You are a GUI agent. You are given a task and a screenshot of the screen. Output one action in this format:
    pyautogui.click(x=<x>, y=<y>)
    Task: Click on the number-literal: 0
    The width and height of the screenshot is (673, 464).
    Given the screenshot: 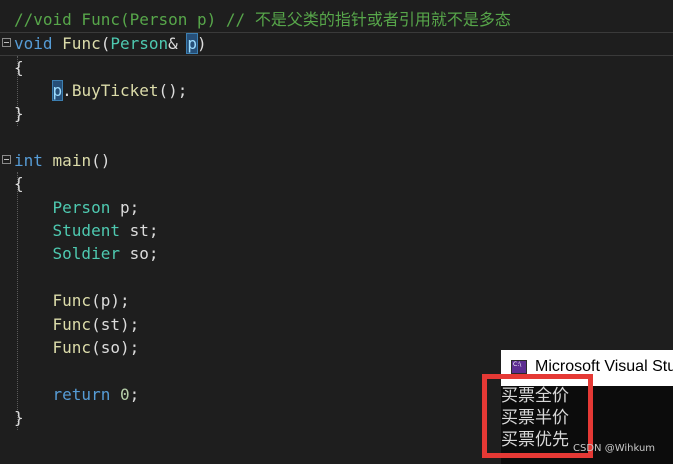 What is the action you would take?
    pyautogui.click(x=124, y=394)
    